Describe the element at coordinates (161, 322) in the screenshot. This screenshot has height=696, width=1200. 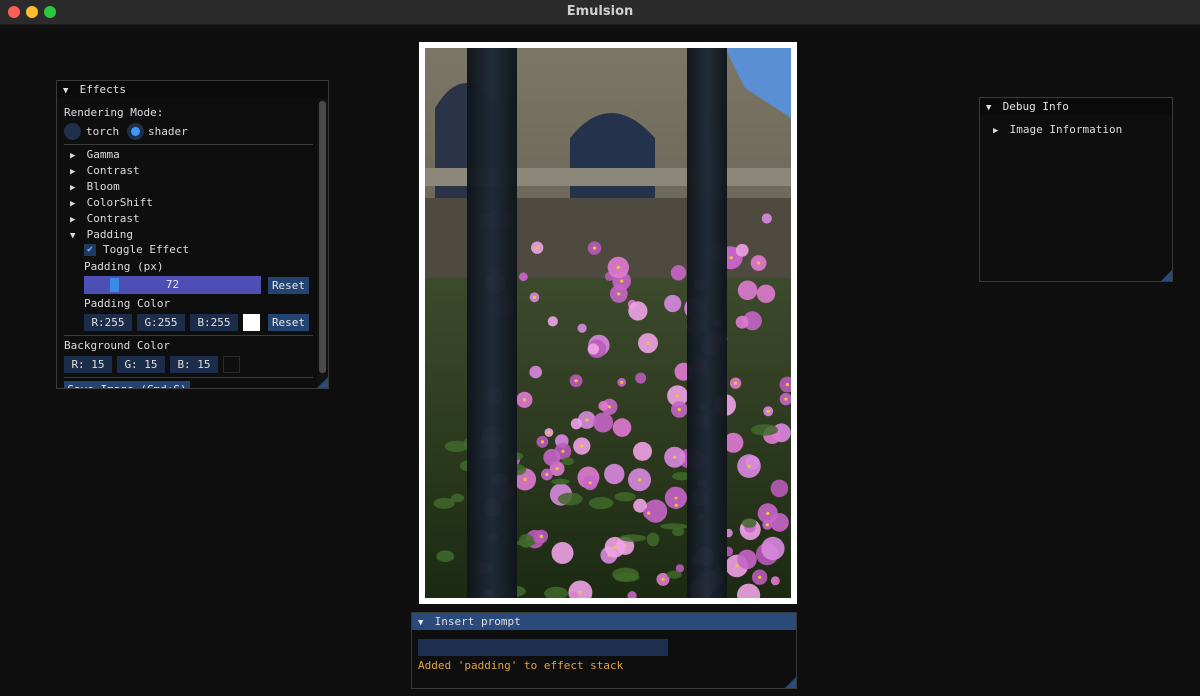
I see `padding-color-g-field: G:255` at that location.